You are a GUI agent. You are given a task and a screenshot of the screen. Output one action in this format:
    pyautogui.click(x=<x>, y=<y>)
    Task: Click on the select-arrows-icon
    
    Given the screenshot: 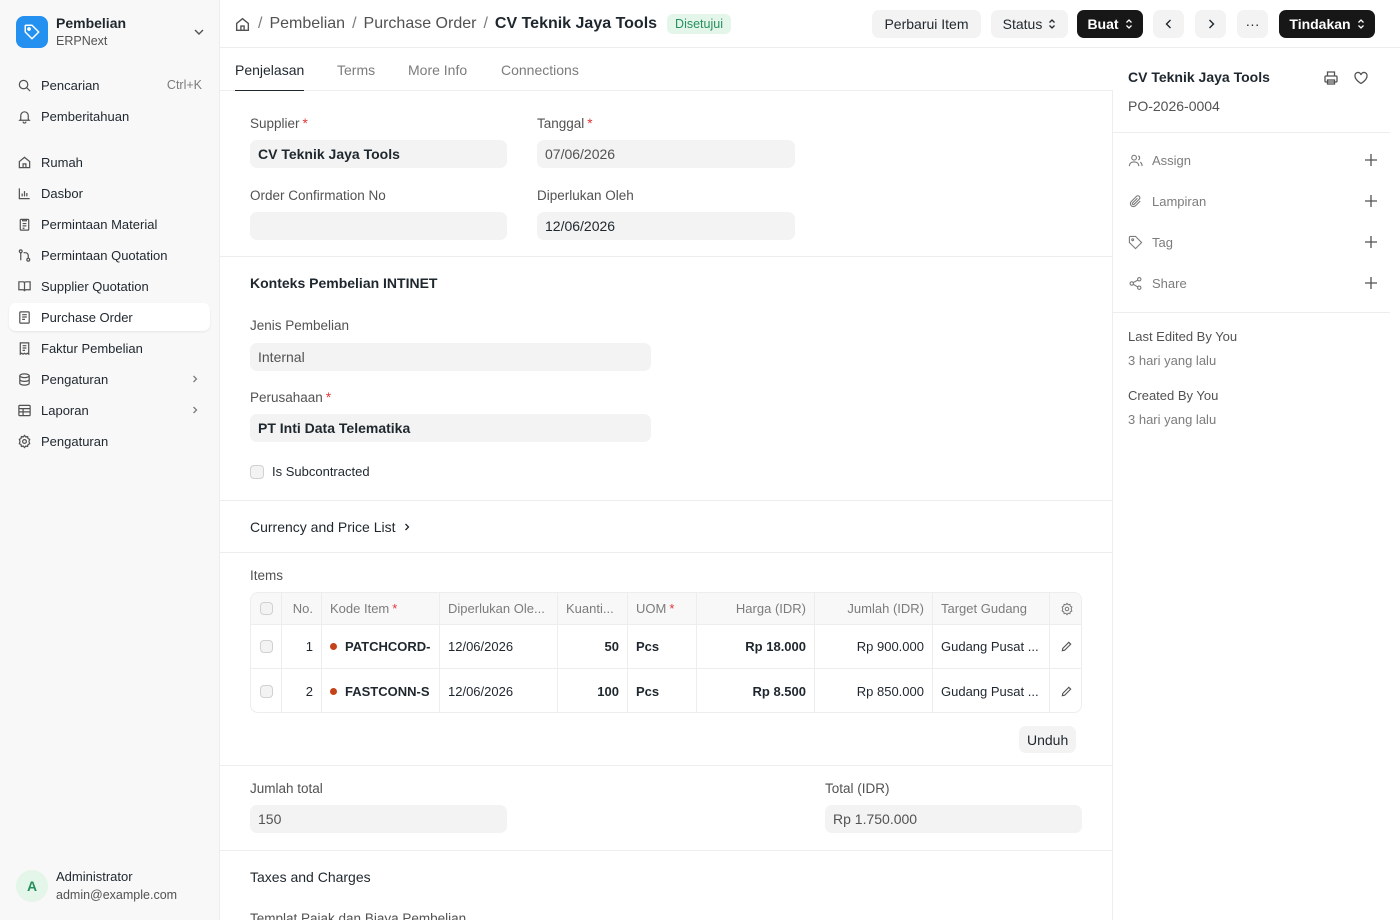 What is the action you would take?
    pyautogui.click(x=1361, y=24)
    